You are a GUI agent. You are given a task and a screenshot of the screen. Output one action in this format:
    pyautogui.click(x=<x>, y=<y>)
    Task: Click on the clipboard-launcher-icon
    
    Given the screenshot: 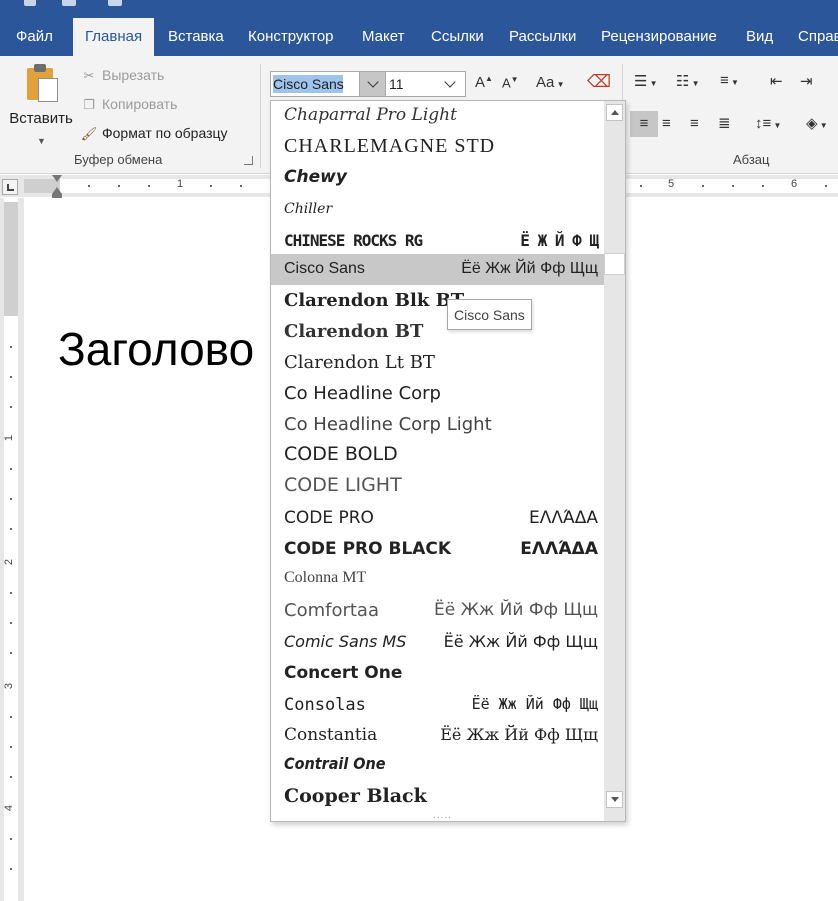 What is the action you would take?
    pyautogui.click(x=248, y=160)
    